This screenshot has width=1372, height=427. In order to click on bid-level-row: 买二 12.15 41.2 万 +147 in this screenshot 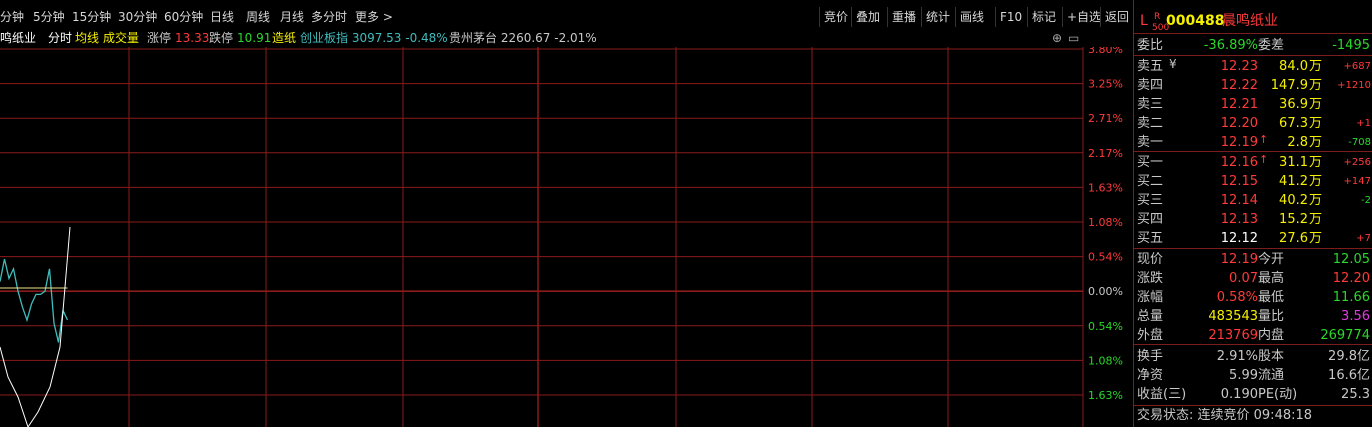, I will do `click(1253, 181)`.